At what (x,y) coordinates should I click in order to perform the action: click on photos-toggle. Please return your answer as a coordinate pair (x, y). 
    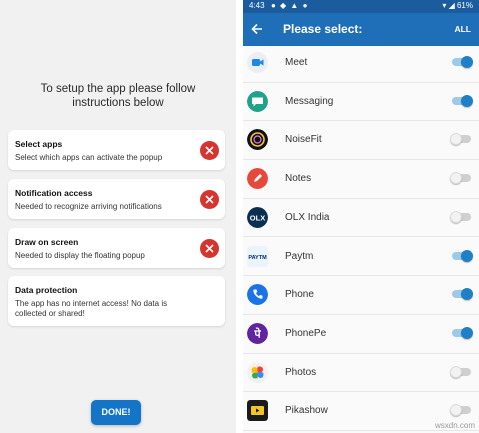
    Looking at the image, I should click on (460, 371).